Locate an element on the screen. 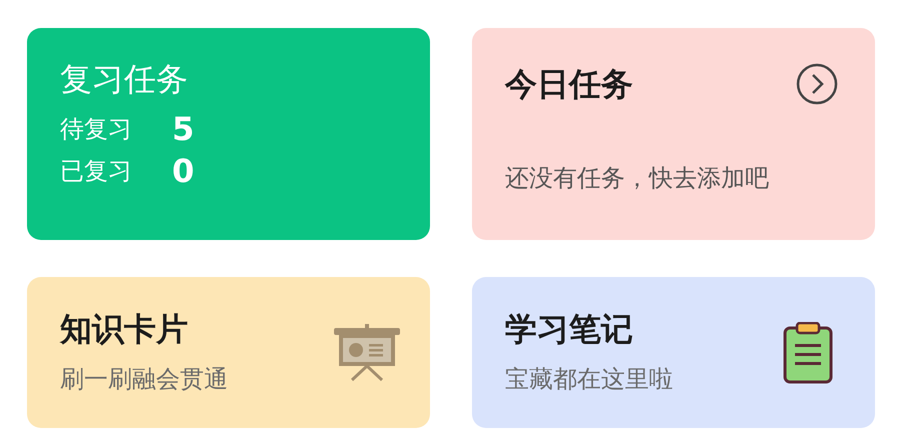 The image size is (897, 439). empty-message: 还没有任务，快去添加吧 is located at coordinates (637, 178).